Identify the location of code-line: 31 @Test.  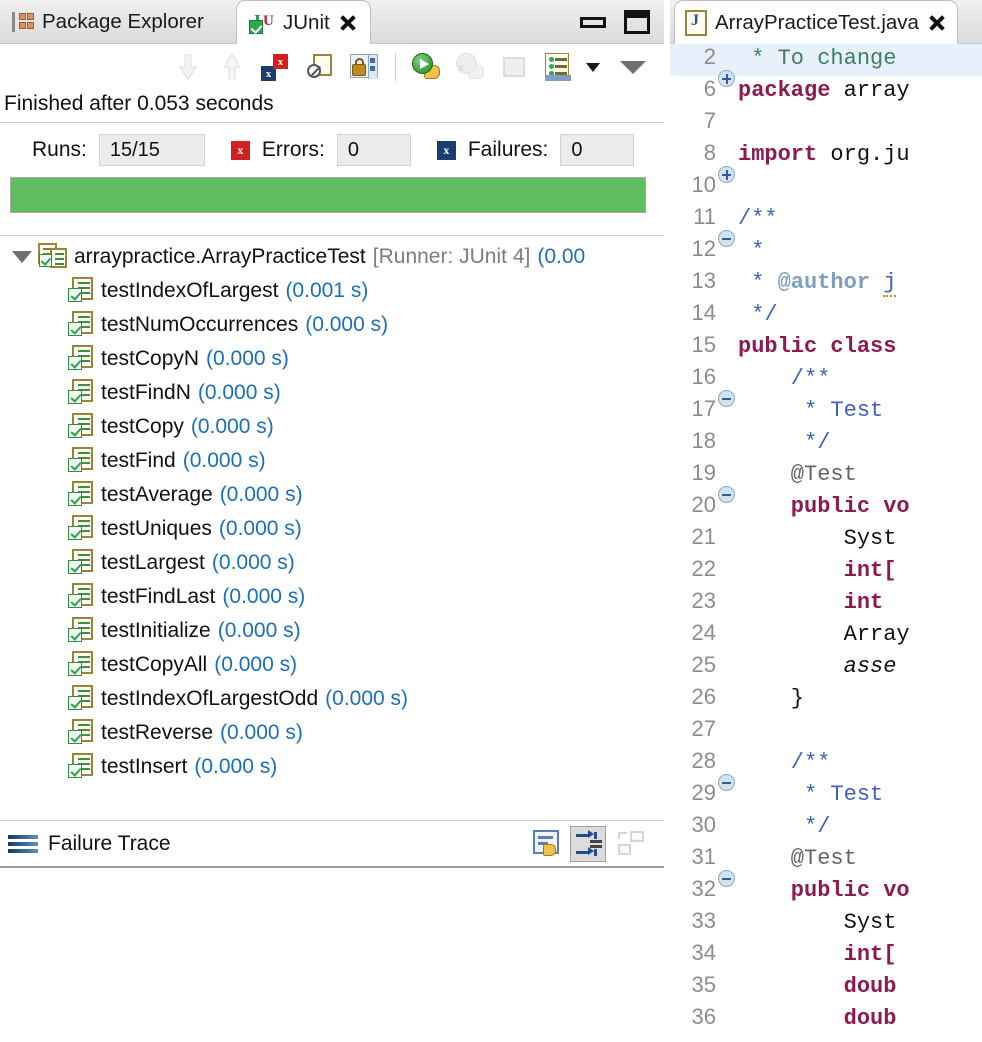
(826, 865).